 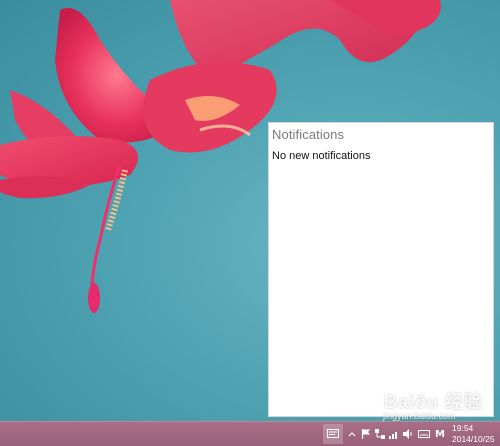 What do you see at coordinates (463, 428) in the screenshot?
I see `clock-time: 19:54` at bounding box center [463, 428].